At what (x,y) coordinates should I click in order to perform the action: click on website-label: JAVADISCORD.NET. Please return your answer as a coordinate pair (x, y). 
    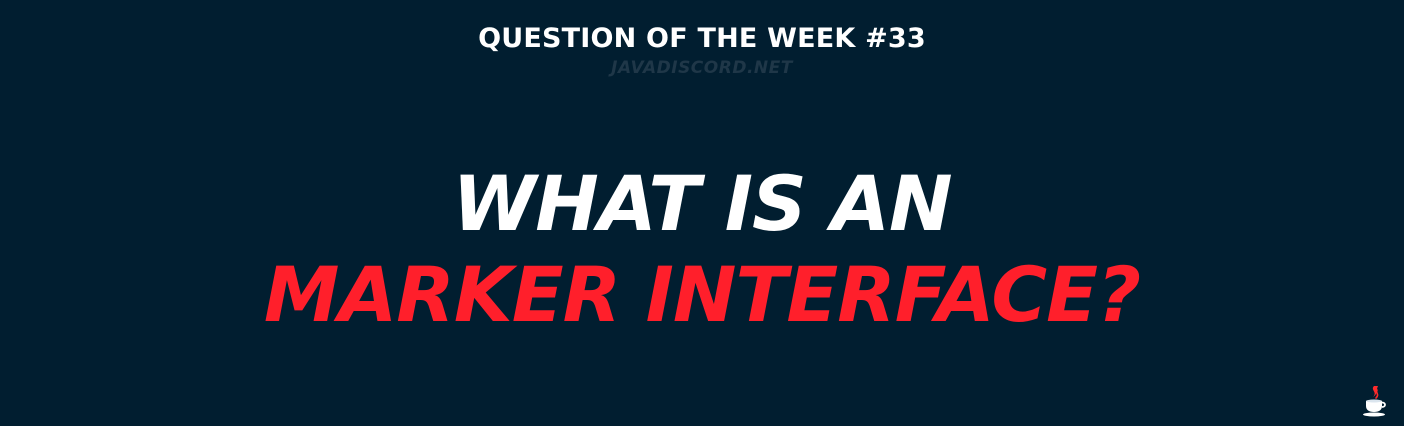
    Looking at the image, I should click on (702, 68).